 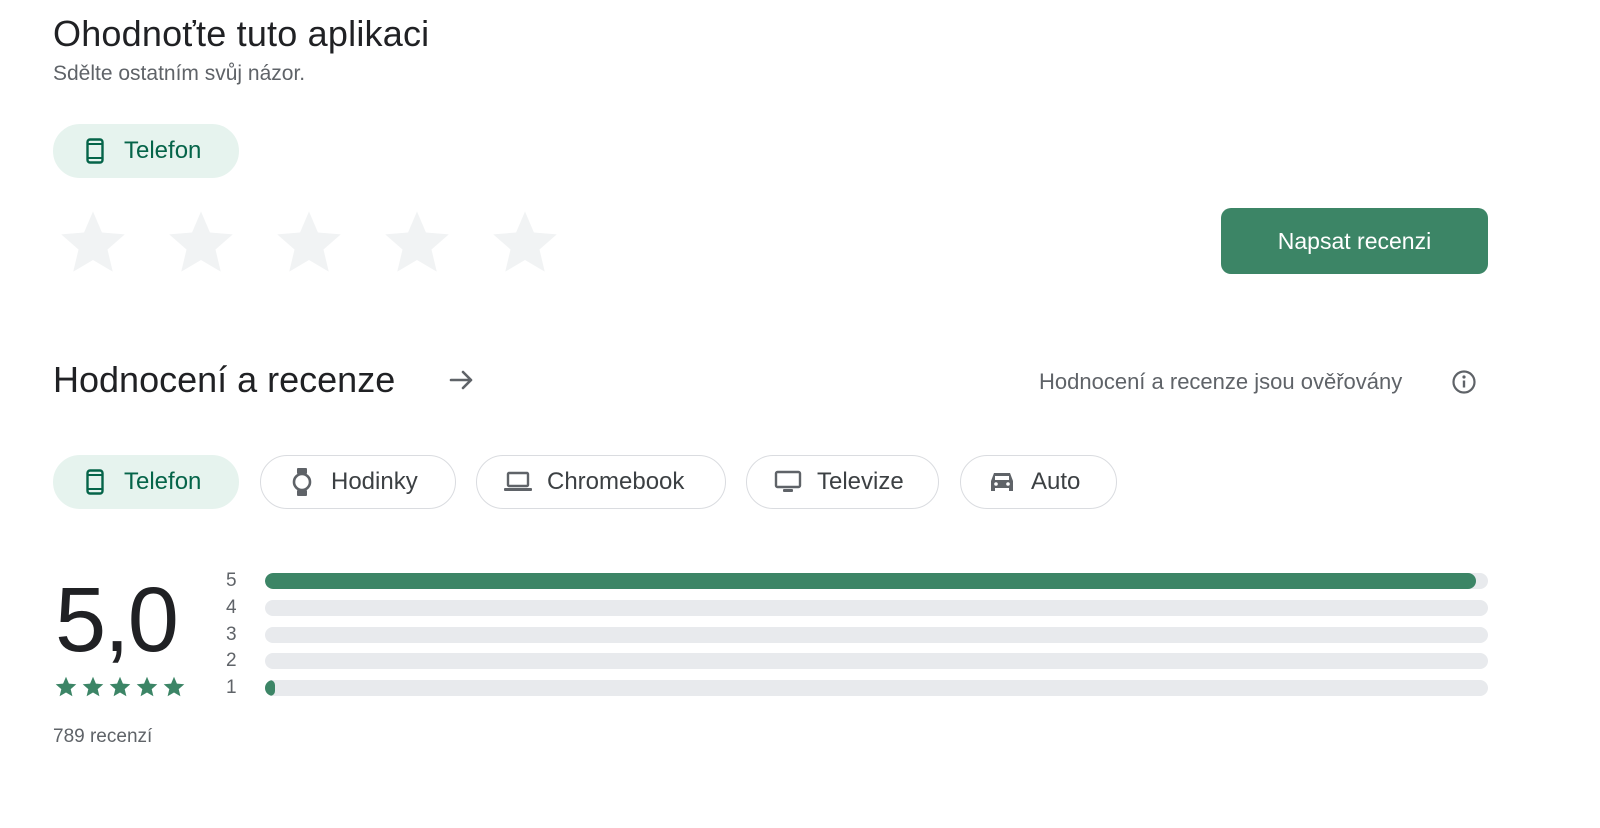 I want to click on average-rating: 5,0, so click(x=117, y=620).